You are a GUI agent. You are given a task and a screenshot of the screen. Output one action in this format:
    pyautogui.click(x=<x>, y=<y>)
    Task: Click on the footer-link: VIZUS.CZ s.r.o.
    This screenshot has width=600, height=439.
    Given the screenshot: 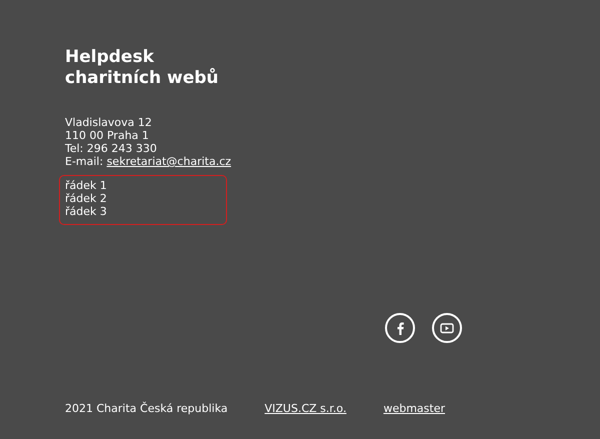 What is the action you would take?
    pyautogui.click(x=305, y=408)
    